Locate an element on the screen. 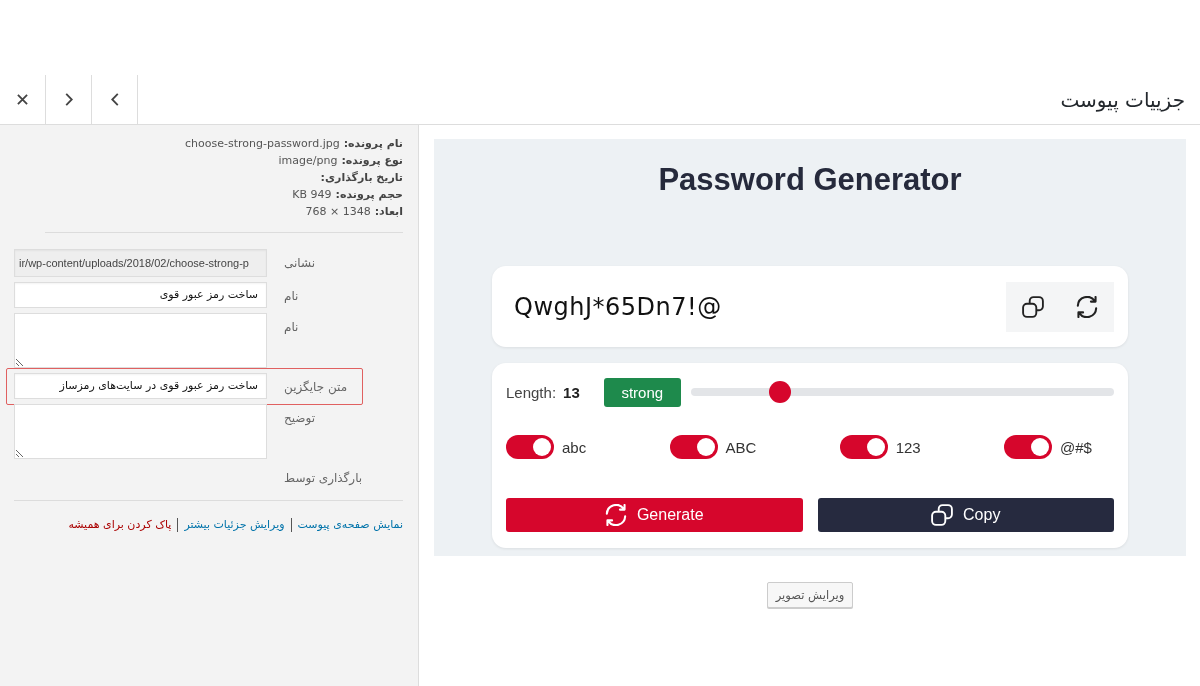 The height and width of the screenshot is (686, 1200). field-label: متن جایگزین is located at coordinates (316, 388).